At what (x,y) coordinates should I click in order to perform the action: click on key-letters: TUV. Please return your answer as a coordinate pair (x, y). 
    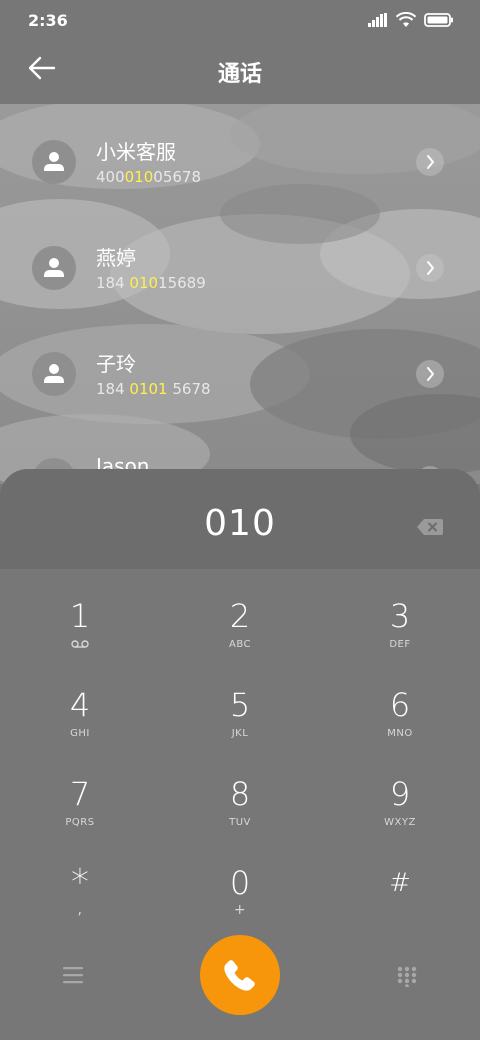
    Looking at the image, I should click on (240, 822).